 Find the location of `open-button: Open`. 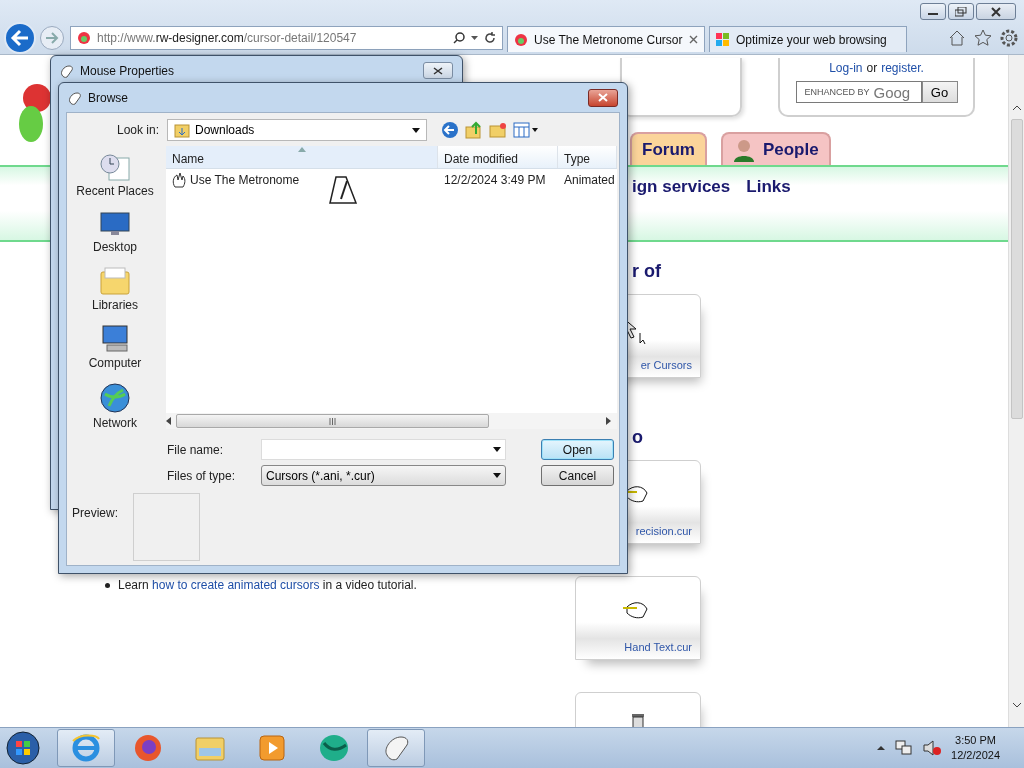

open-button: Open is located at coordinates (577, 449).